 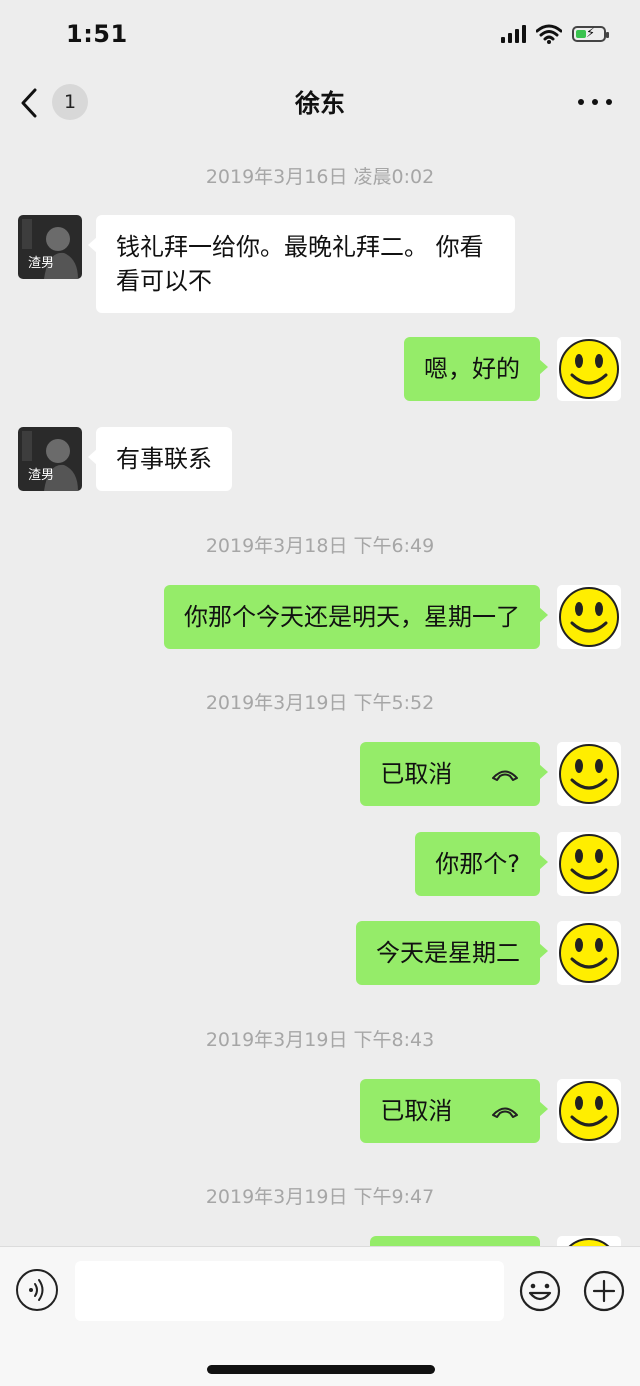 I want to click on voice-icon, so click(x=36, y=1290).